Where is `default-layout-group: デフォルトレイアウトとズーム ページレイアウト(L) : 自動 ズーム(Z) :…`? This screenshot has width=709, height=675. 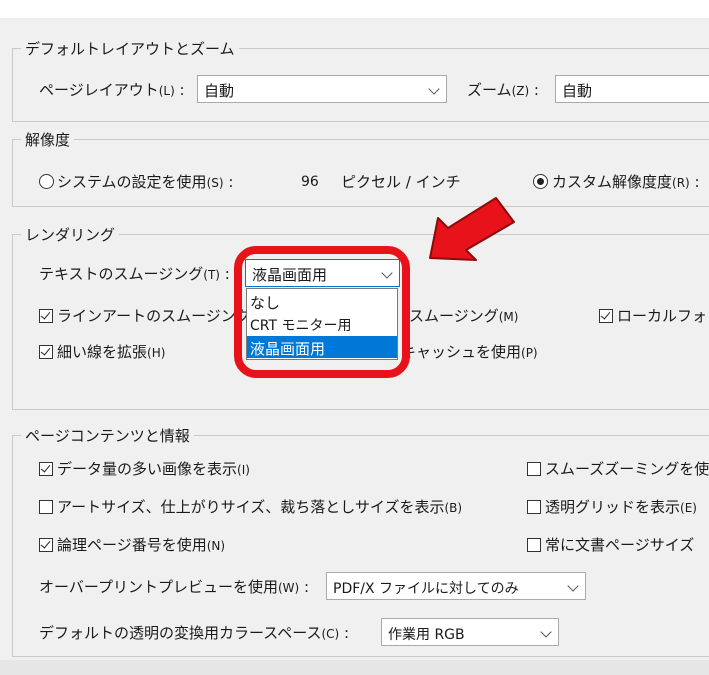
default-layout-group: デフォルトレイアウトとズーム ページレイアウト(L) : 自動 ズーム(Z) :… is located at coordinates (360, 80).